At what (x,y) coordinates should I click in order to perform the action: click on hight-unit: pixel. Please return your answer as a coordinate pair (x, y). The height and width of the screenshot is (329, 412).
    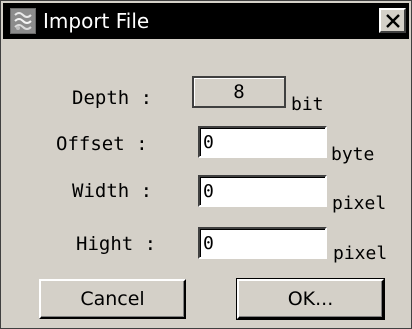
    Looking at the image, I should click on (360, 253).